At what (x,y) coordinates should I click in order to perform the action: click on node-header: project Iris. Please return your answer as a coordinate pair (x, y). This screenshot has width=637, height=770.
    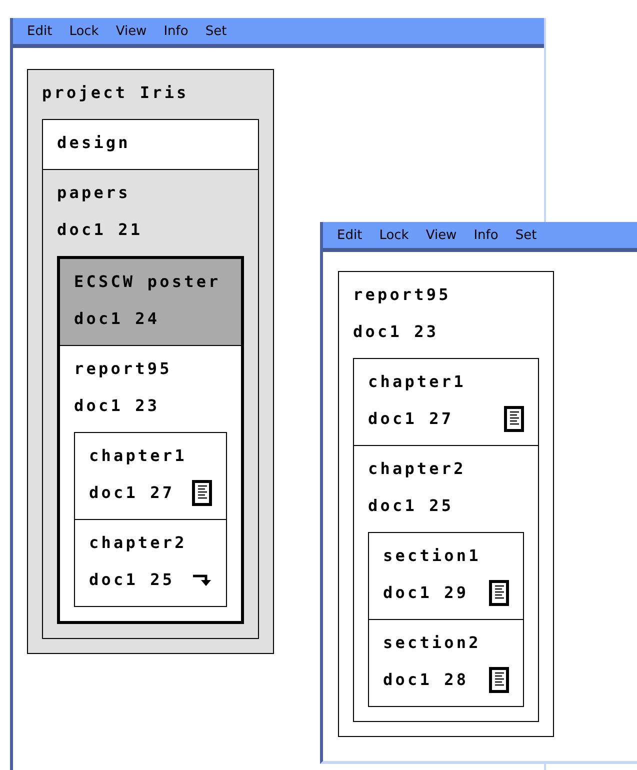
    Looking at the image, I should click on (150, 90).